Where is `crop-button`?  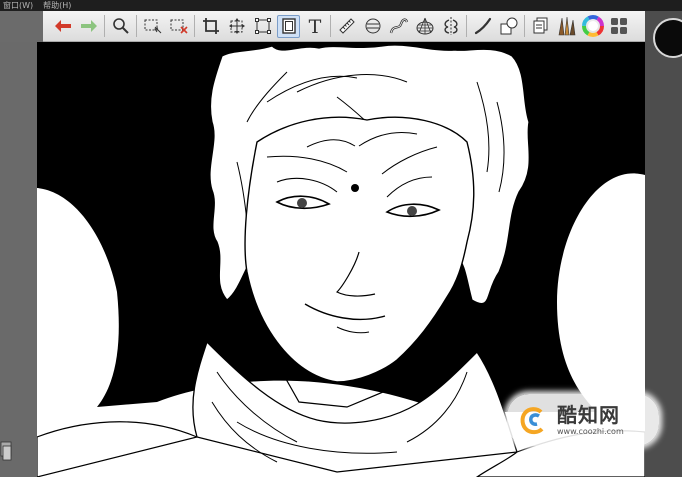
crop-button is located at coordinates (210, 26).